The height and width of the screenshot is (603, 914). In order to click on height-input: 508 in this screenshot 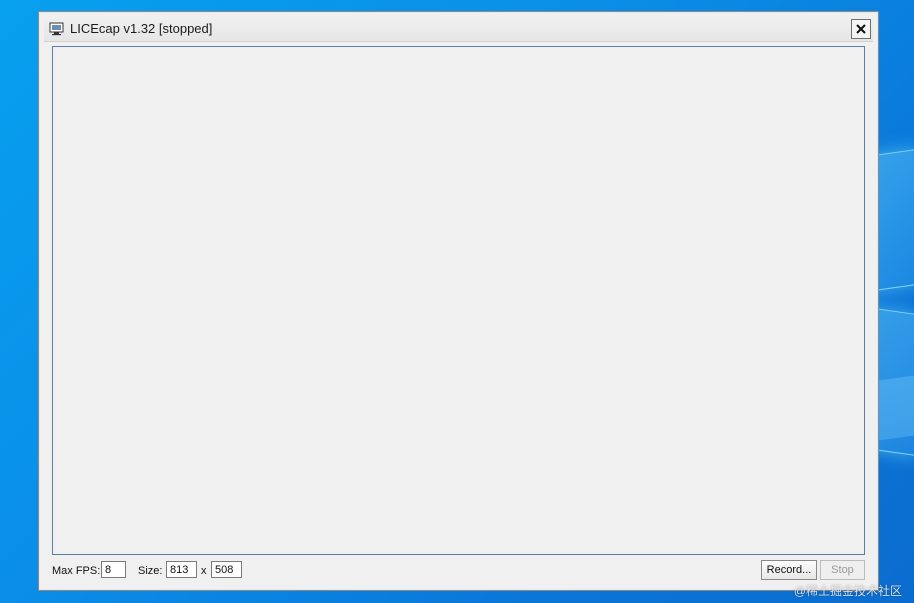, I will do `click(226, 569)`.